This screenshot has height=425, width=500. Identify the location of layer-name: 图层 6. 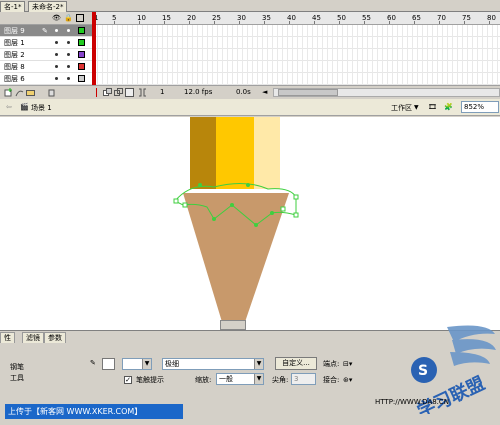
(14, 79).